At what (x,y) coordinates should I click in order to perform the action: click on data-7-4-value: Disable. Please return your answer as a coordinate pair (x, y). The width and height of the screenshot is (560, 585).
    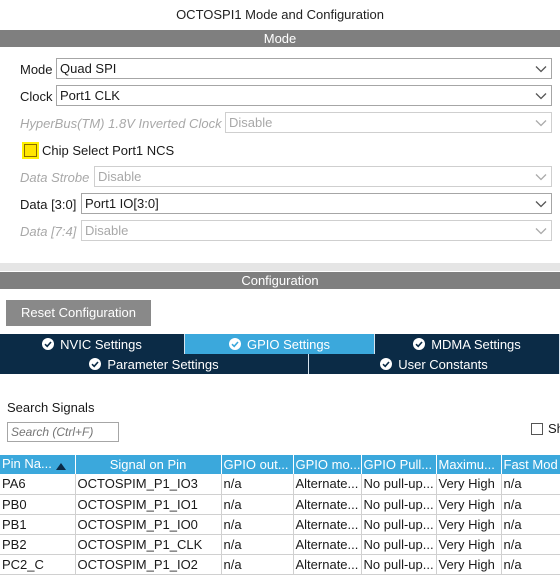
    Looking at the image, I should click on (107, 230).